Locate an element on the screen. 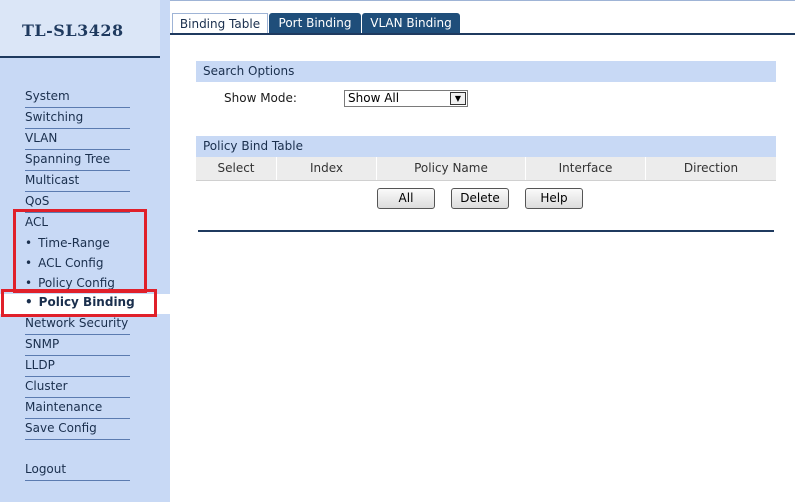 The width and height of the screenshot is (795, 502). sidebar-item-qos: QoS is located at coordinates (77, 203).